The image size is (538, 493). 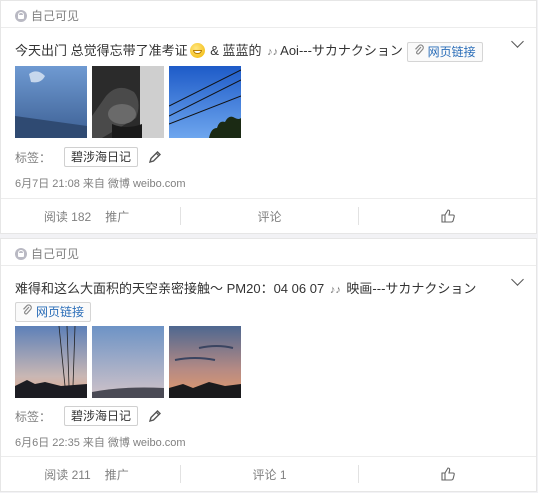 What do you see at coordinates (197, 50) in the screenshot?
I see `grinning-emoji-icon` at bounding box center [197, 50].